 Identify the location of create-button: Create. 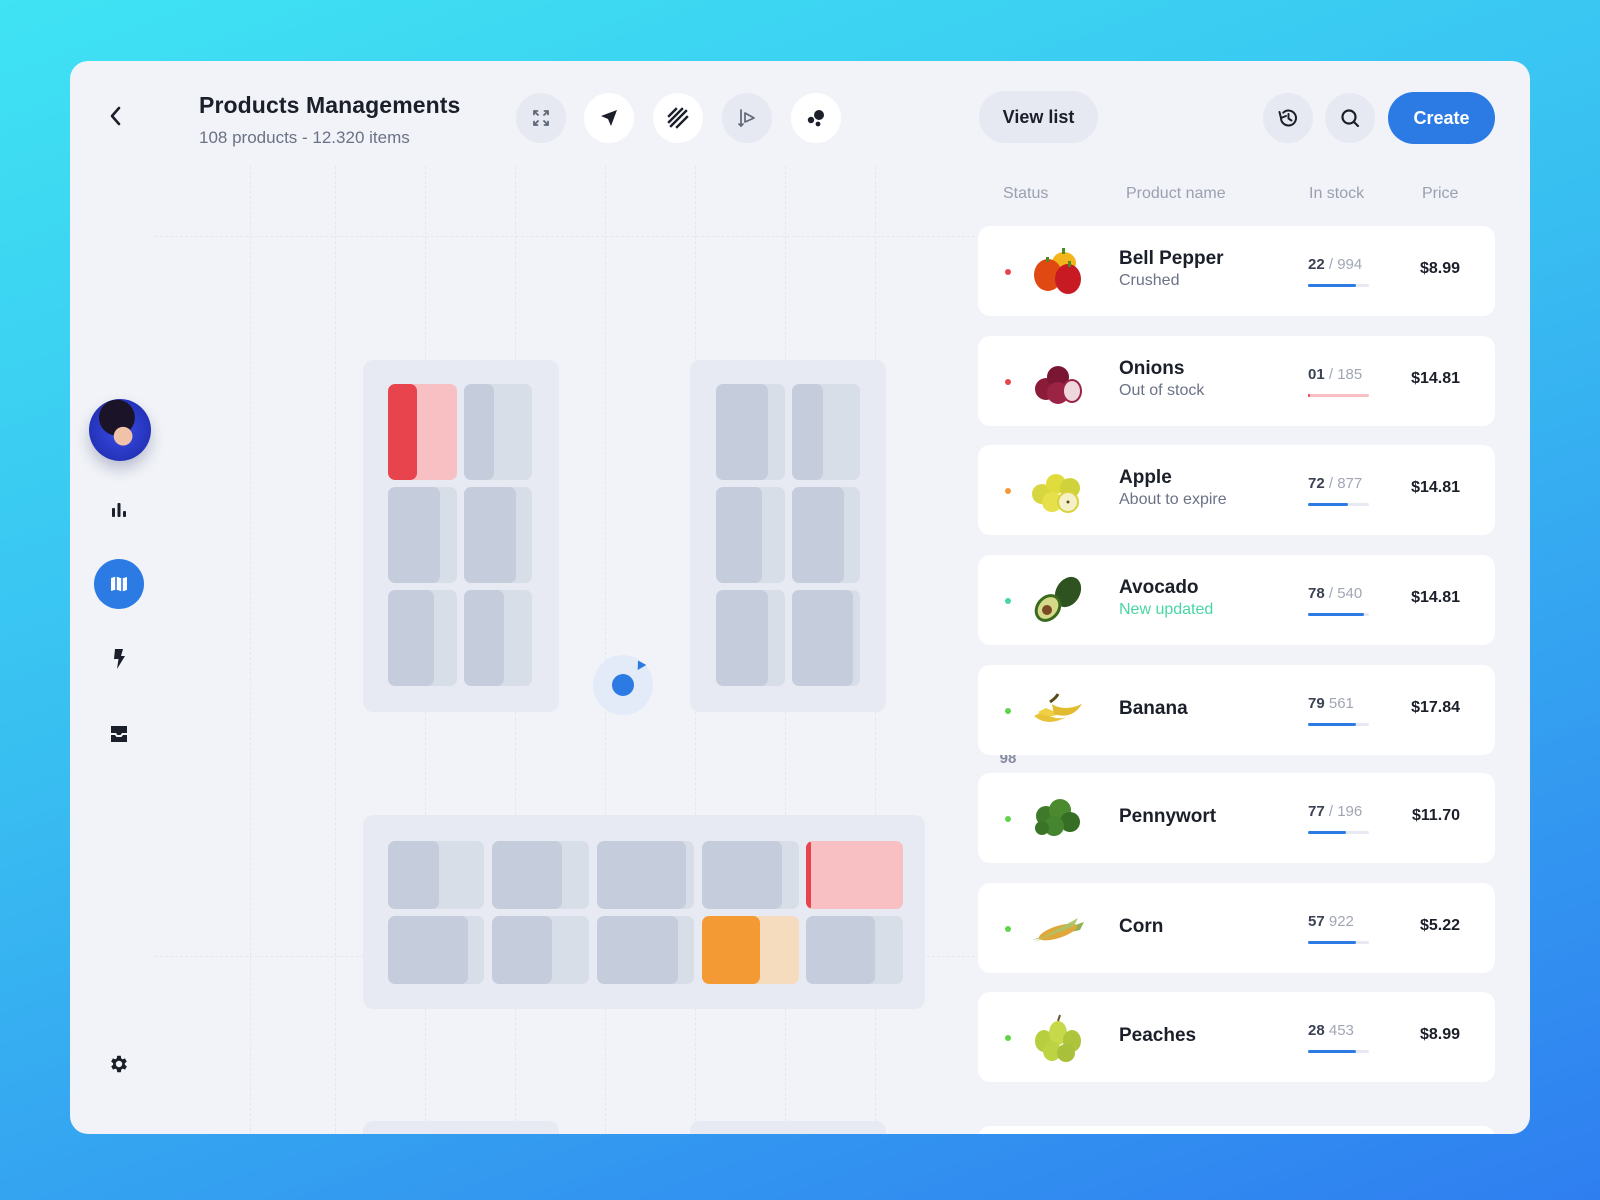
(1441, 118).